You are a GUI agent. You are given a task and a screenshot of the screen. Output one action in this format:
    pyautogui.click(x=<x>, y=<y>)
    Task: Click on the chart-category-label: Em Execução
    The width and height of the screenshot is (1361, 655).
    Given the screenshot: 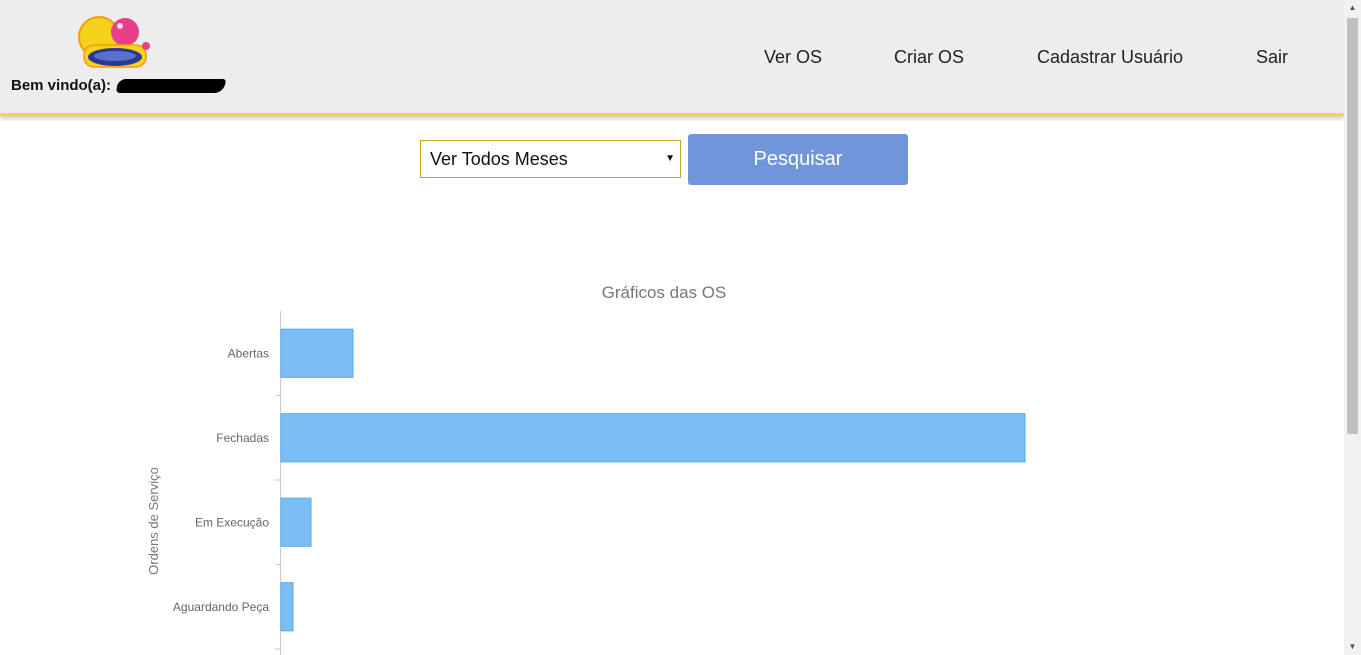 What is the action you would take?
    pyautogui.click(x=232, y=522)
    